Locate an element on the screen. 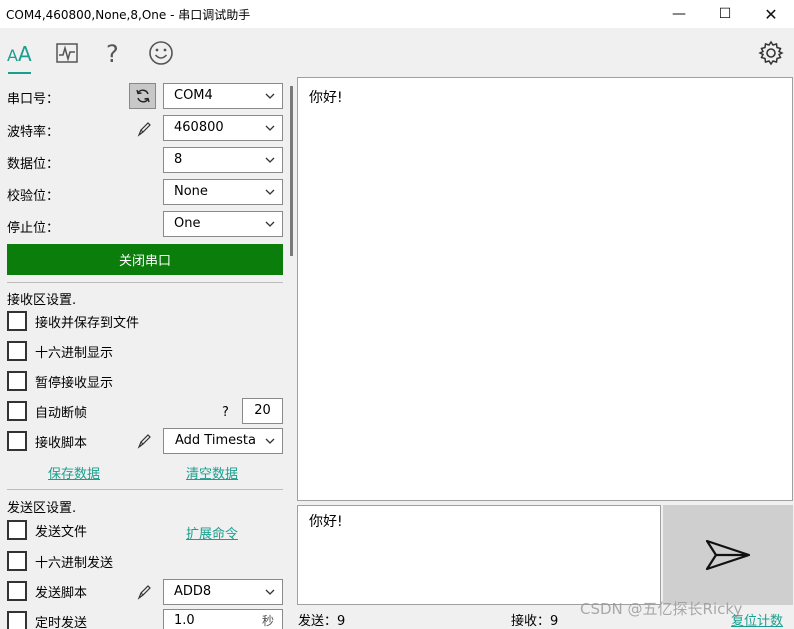  receive-script-checkbox is located at coordinates (17, 441).